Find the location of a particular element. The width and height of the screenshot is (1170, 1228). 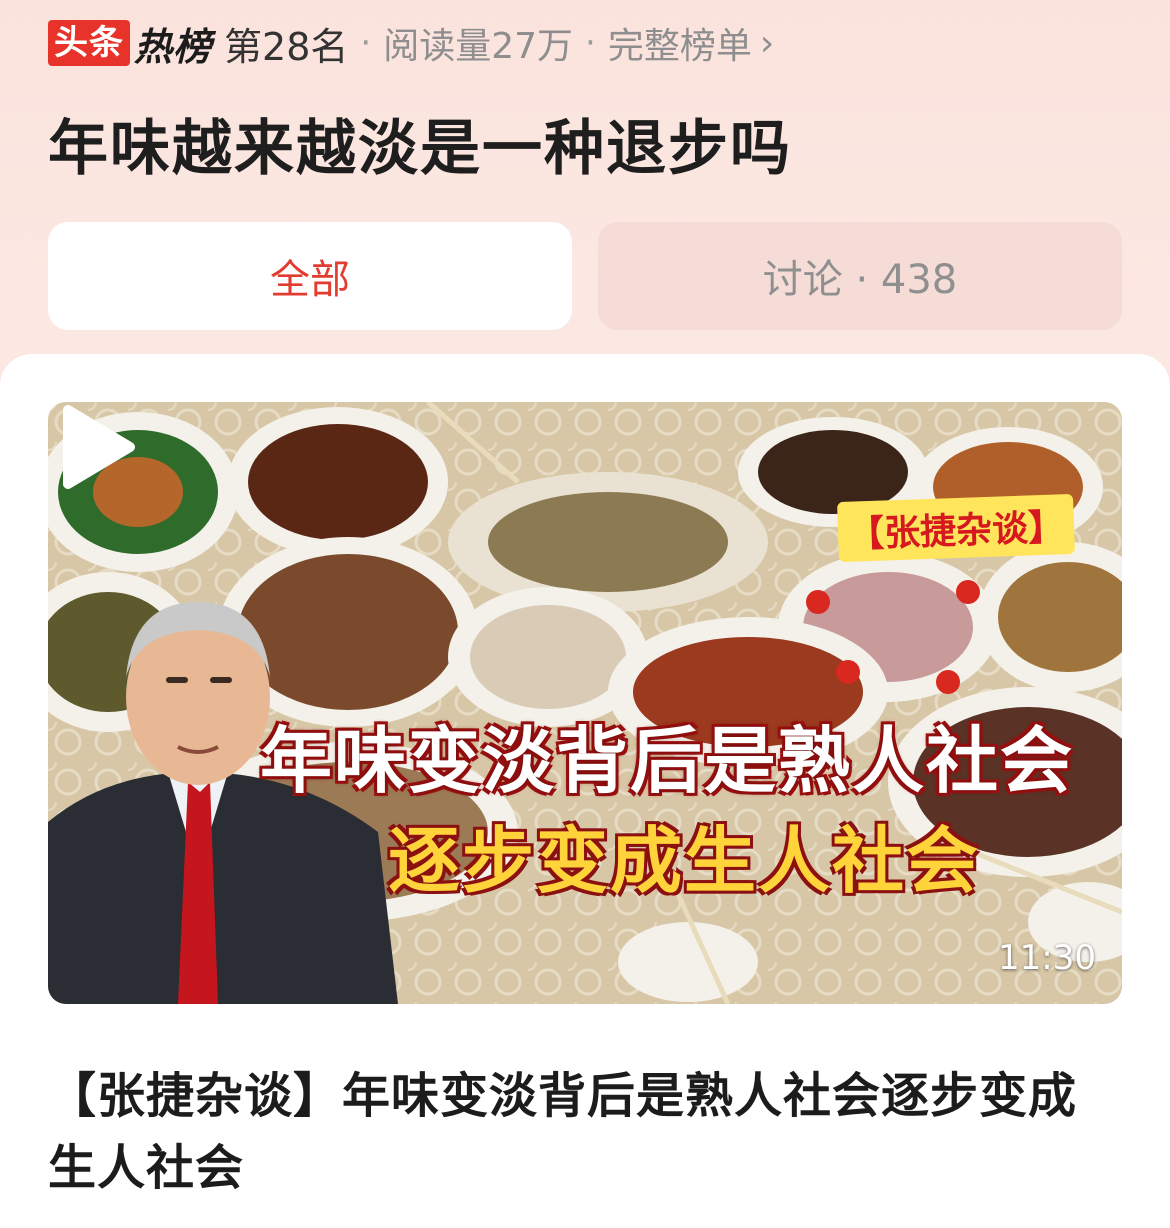

video-caption-line1: 年味变淡背后是熟人社会 is located at coordinates (667, 761).